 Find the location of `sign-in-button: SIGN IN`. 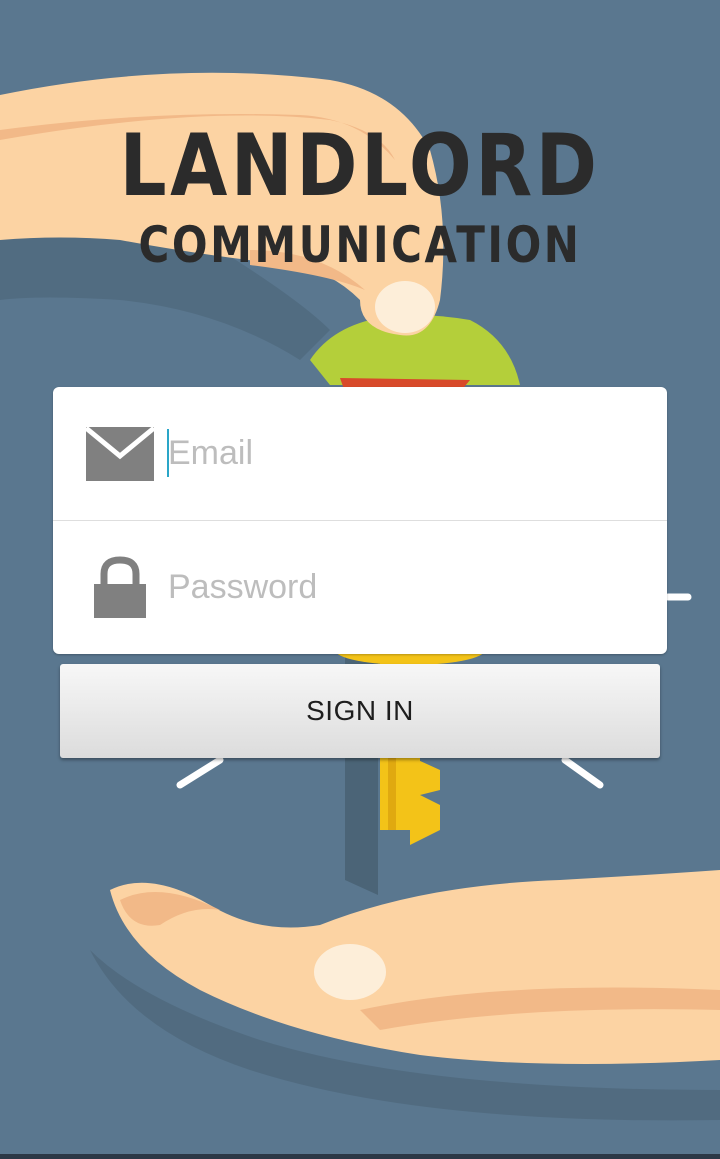

sign-in-button: SIGN IN is located at coordinates (360, 711).